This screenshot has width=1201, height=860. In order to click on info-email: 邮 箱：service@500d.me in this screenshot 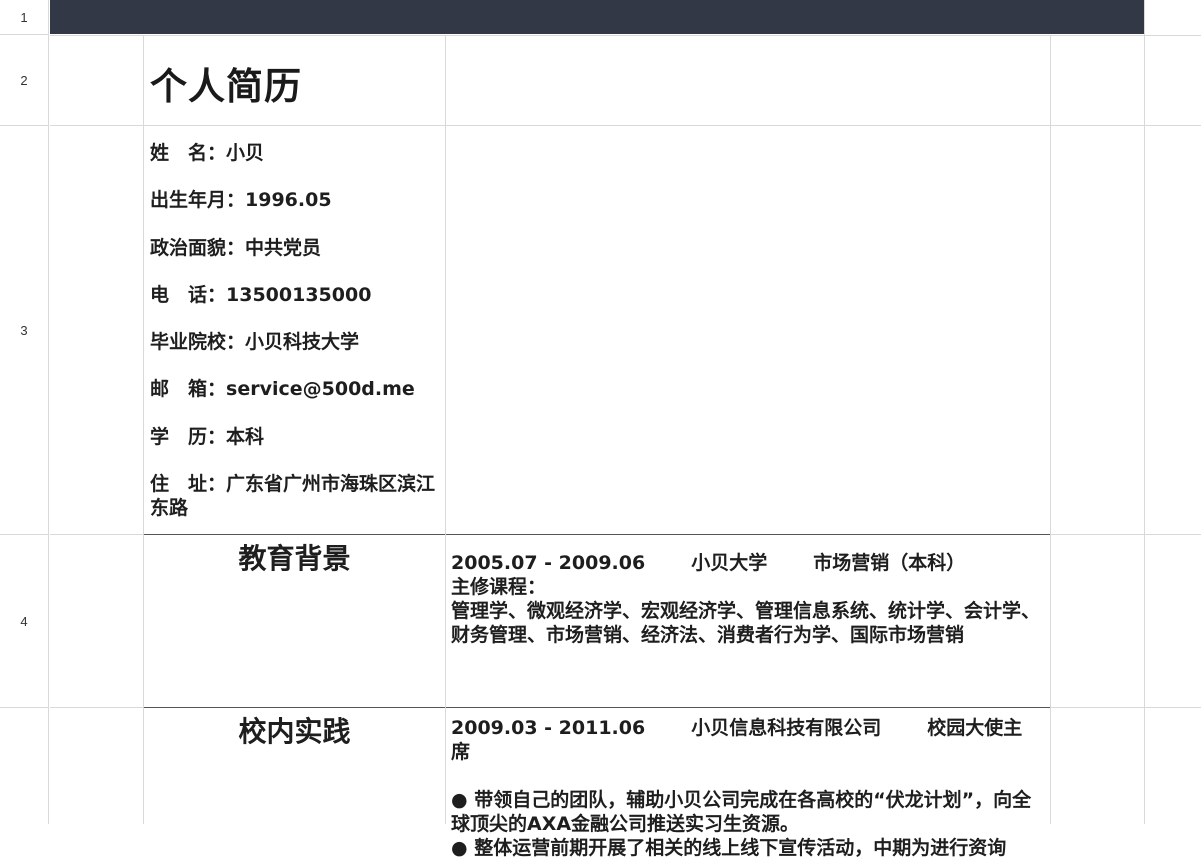, I will do `click(295, 389)`.